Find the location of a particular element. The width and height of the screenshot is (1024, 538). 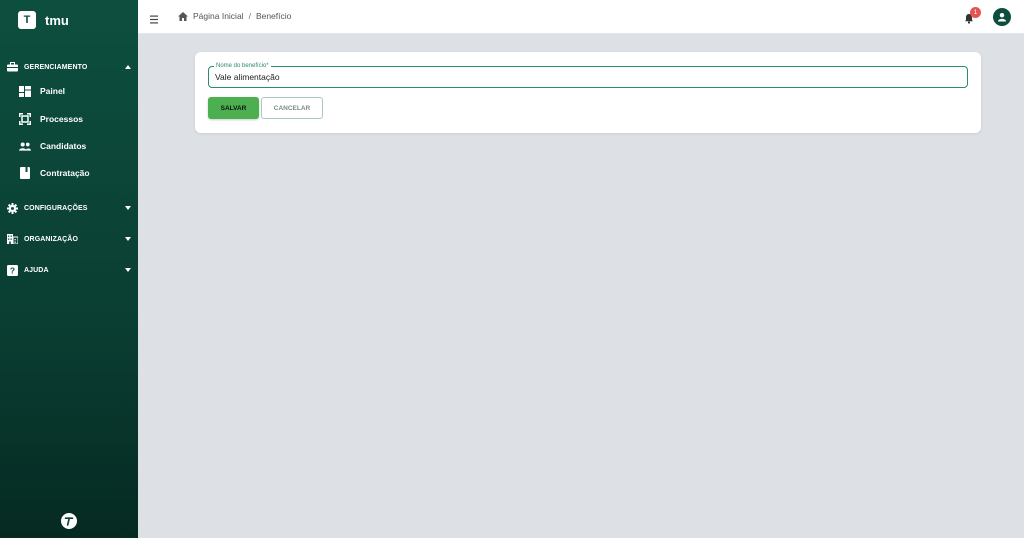

dashboard-icon is located at coordinates (25, 91).